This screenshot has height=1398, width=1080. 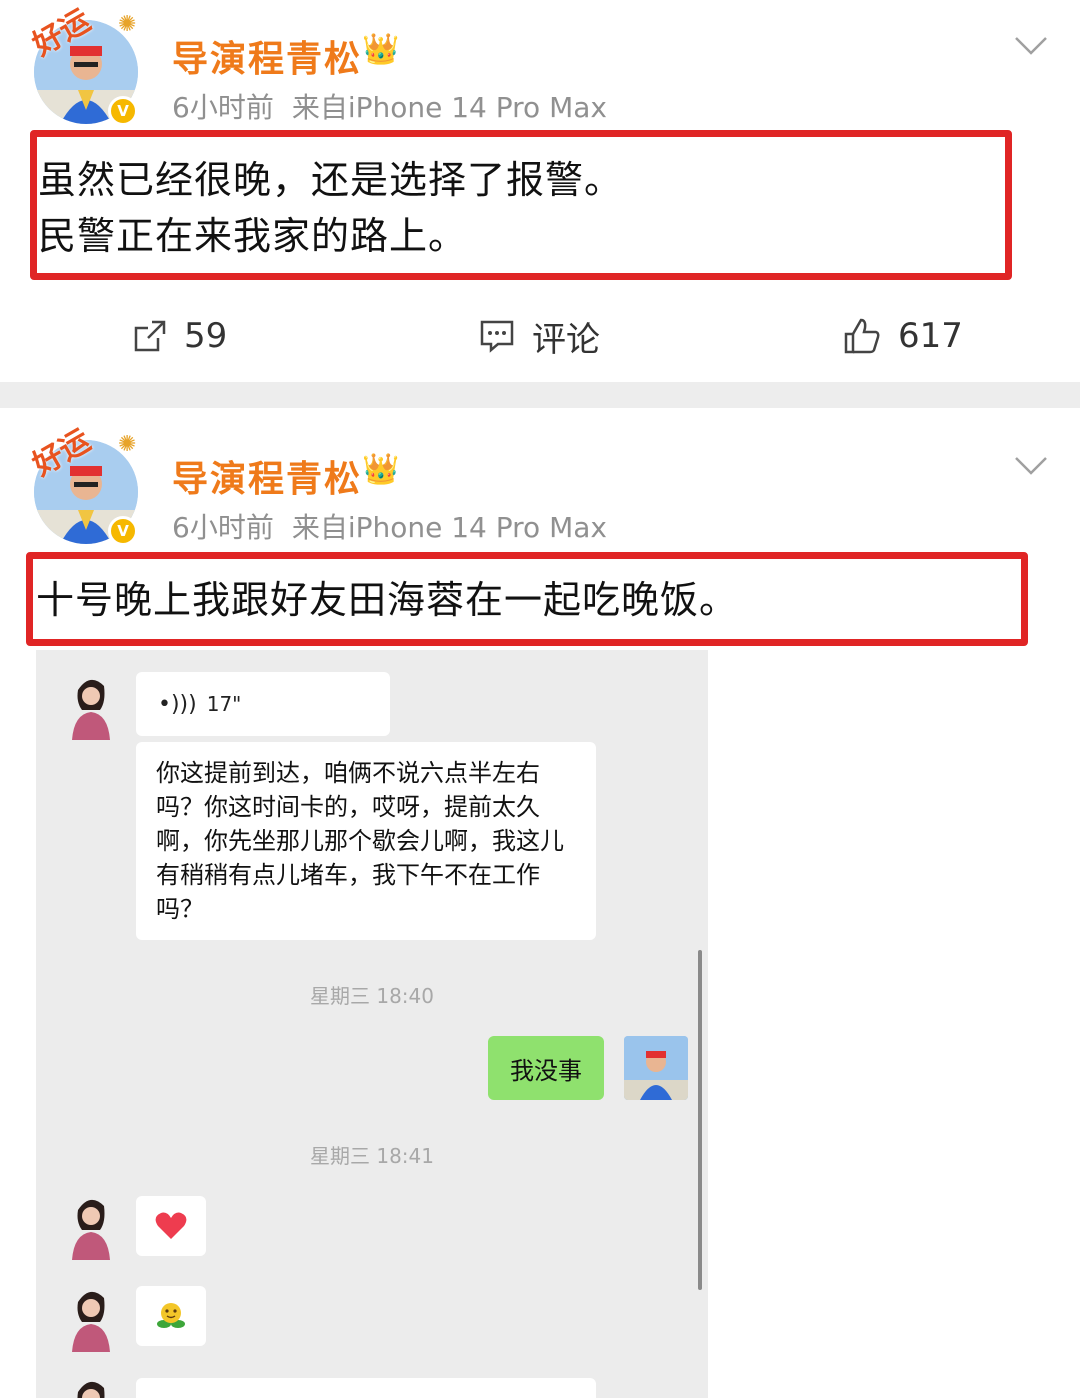 What do you see at coordinates (497, 336) in the screenshot?
I see `comment-icon` at bounding box center [497, 336].